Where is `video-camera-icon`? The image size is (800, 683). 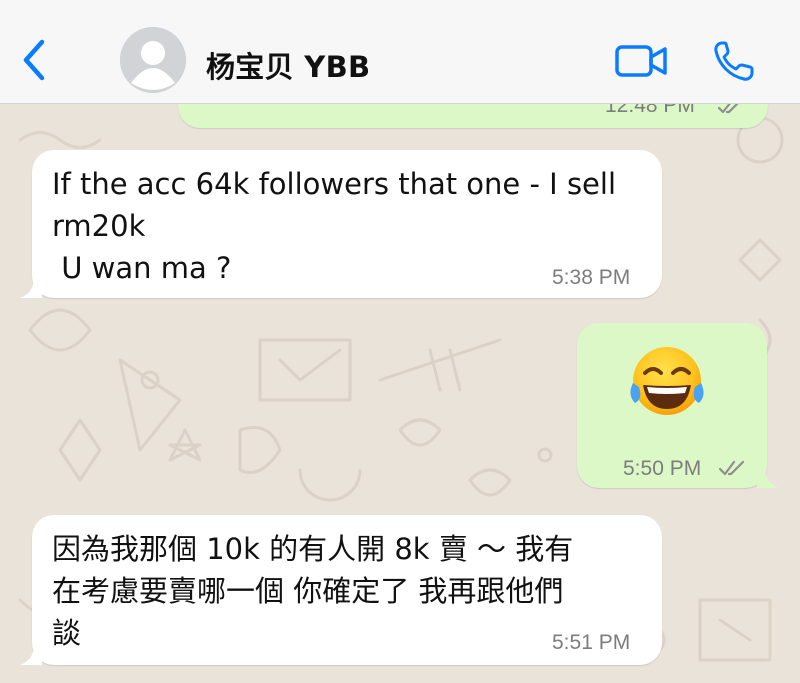
video-camera-icon is located at coordinates (641, 61).